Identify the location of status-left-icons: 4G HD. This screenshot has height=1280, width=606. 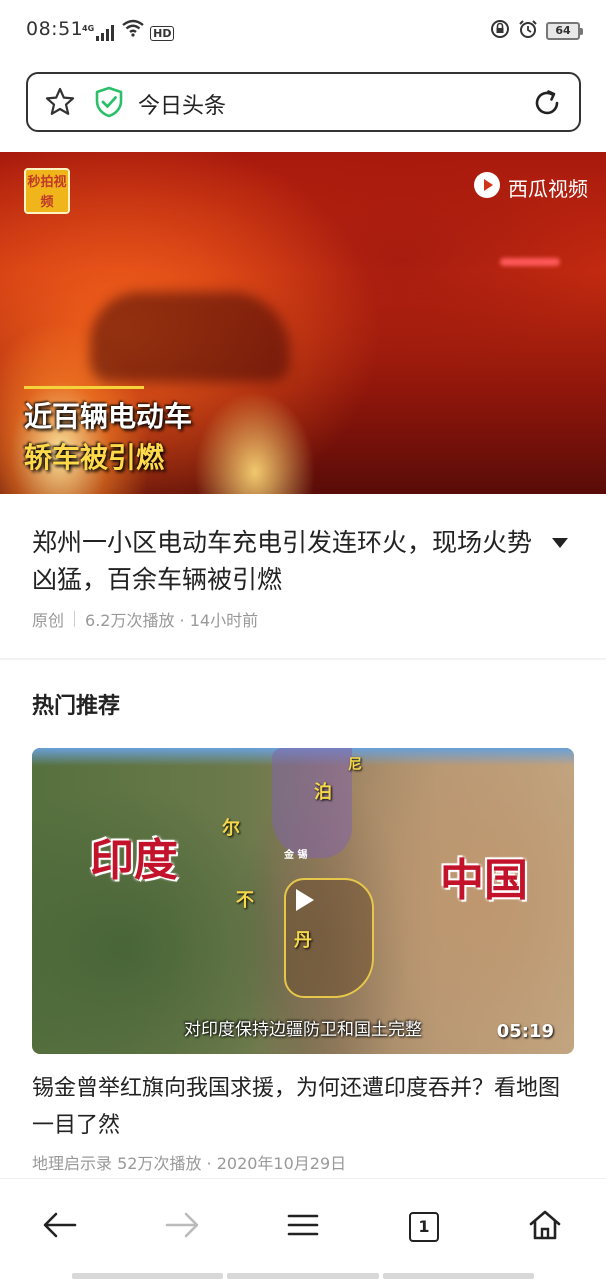
(128, 30).